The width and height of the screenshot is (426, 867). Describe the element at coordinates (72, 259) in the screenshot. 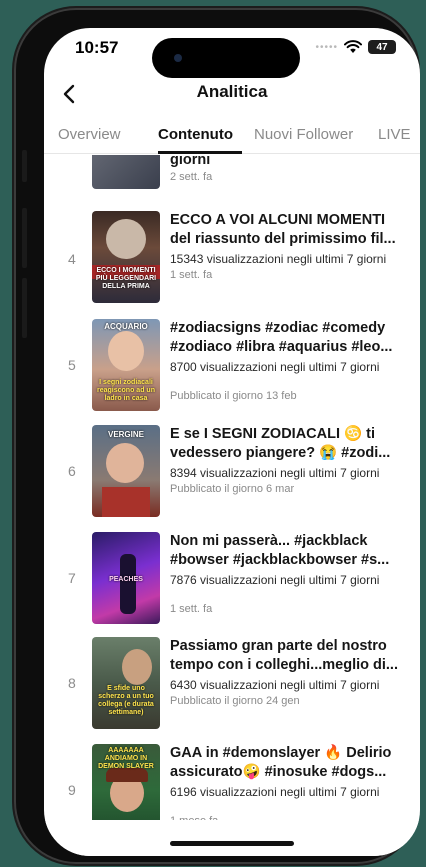

I see `item-rank: 4` at that location.